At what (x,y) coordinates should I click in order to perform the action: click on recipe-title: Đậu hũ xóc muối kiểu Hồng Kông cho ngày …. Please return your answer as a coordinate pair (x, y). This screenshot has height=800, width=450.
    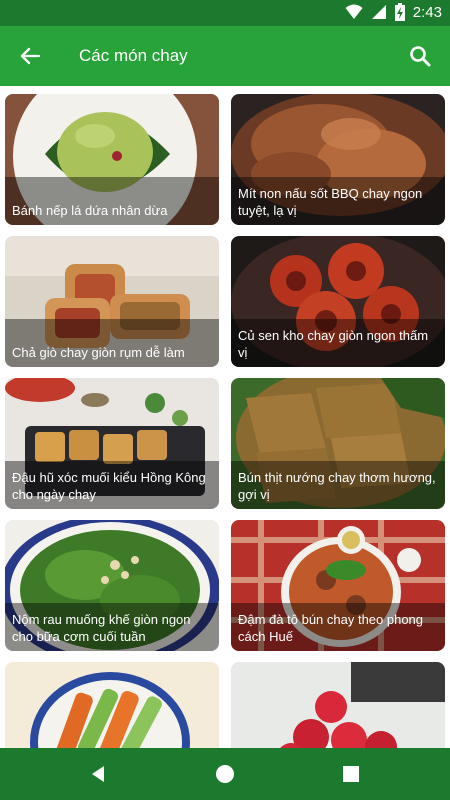
    Looking at the image, I should click on (109, 486).